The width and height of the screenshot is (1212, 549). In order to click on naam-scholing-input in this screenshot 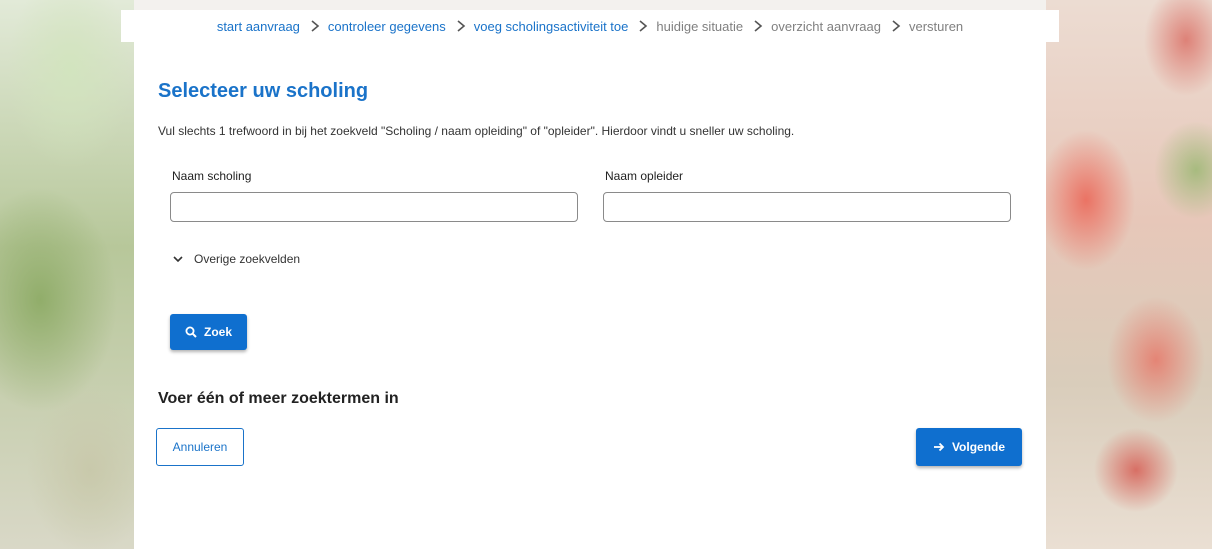, I will do `click(374, 207)`.